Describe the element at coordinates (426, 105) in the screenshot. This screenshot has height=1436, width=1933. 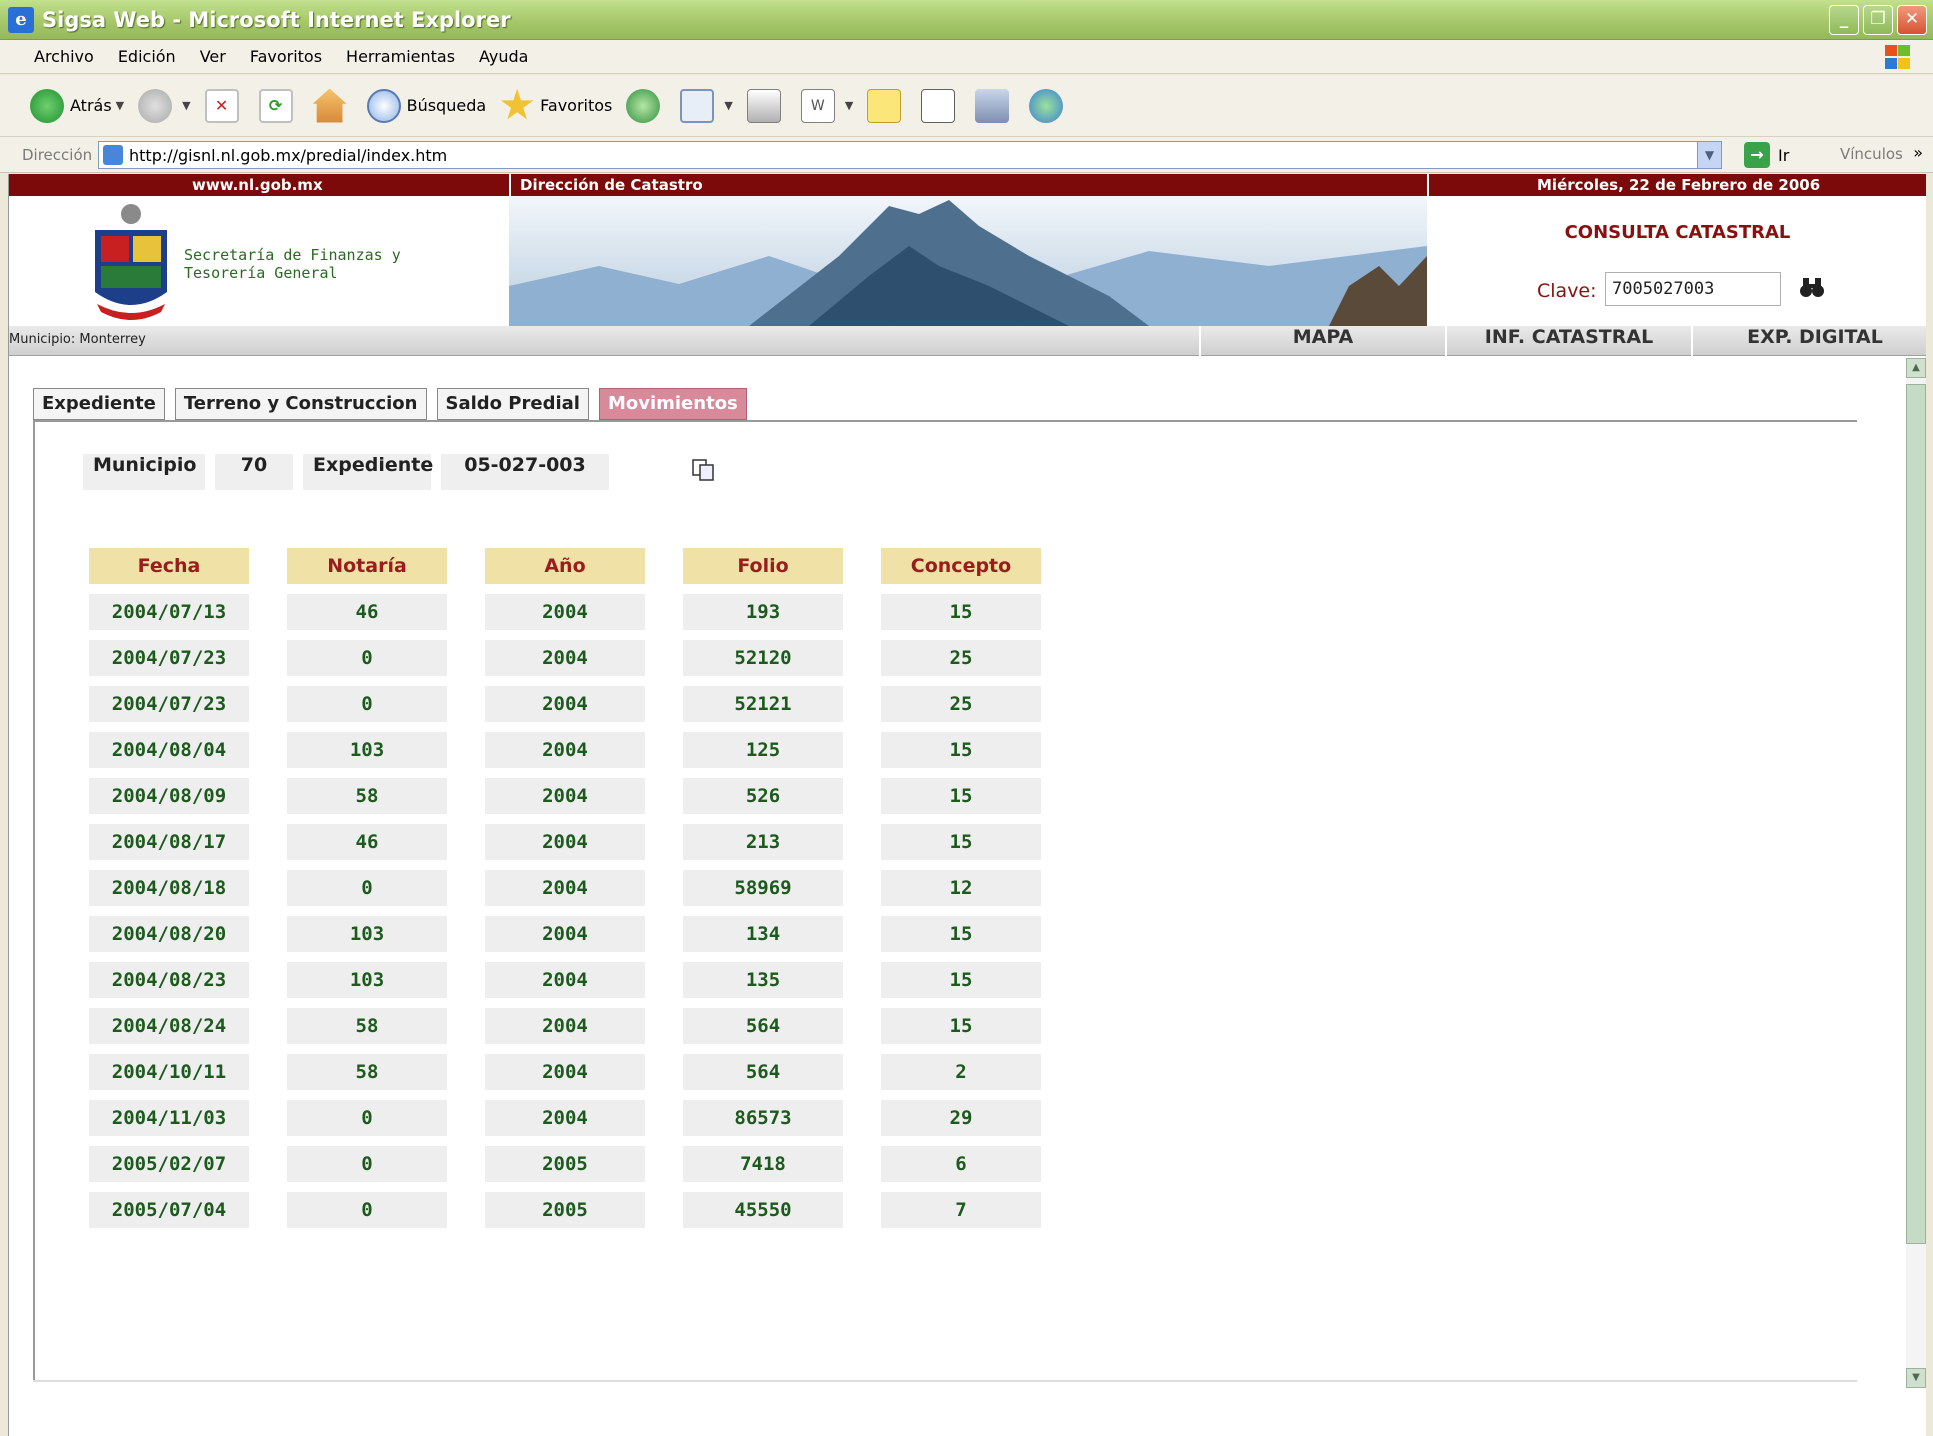
I see `search-button: Búsqueda` at that location.